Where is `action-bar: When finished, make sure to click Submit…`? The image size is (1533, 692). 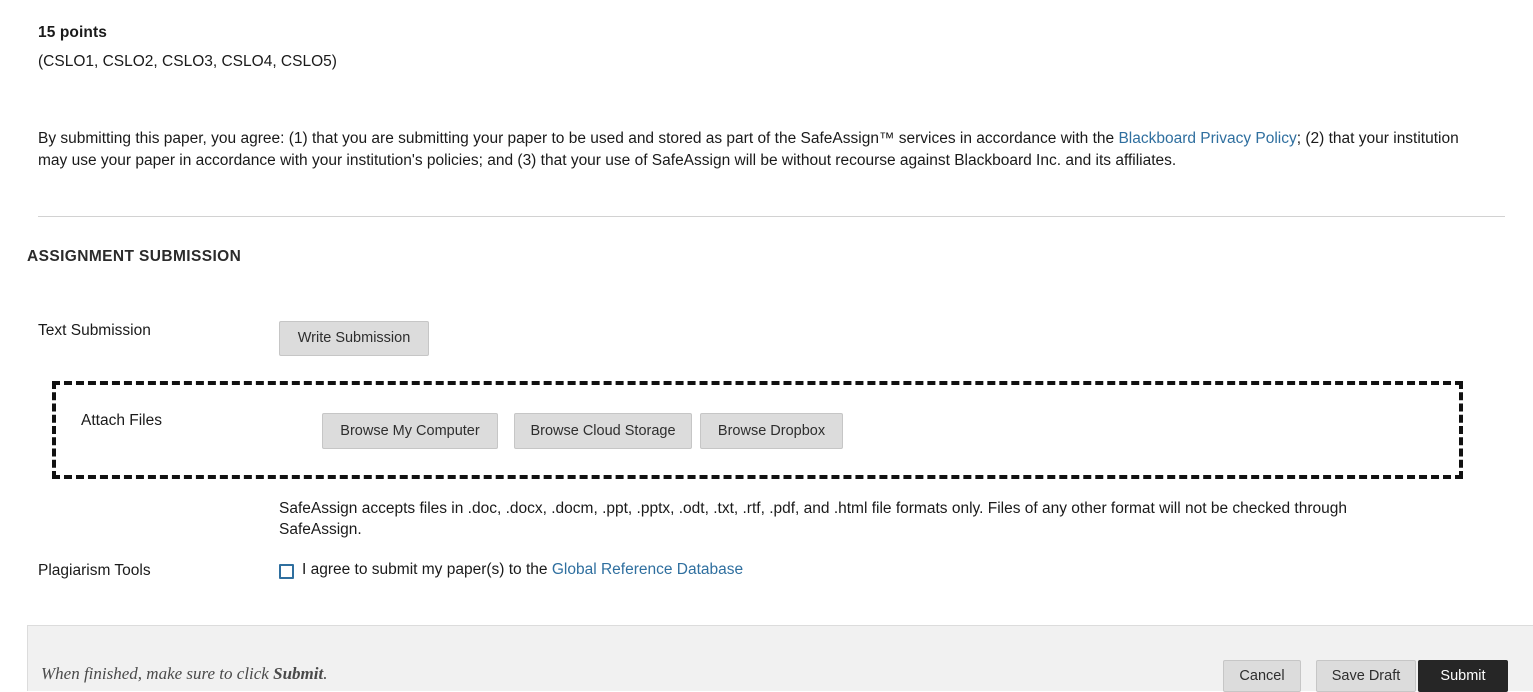
action-bar: When finished, make sure to click Submit… is located at coordinates (780, 658).